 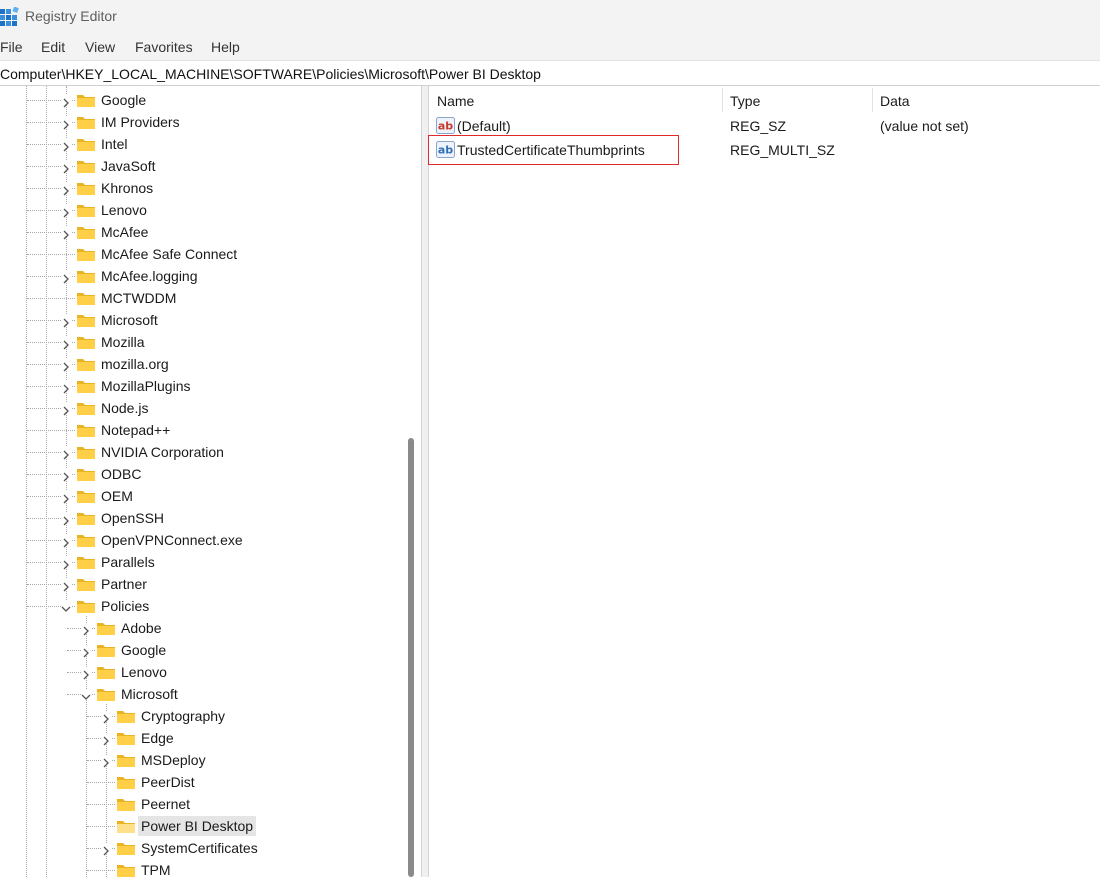 I want to click on tree-item: Parallels, so click(x=210, y=562).